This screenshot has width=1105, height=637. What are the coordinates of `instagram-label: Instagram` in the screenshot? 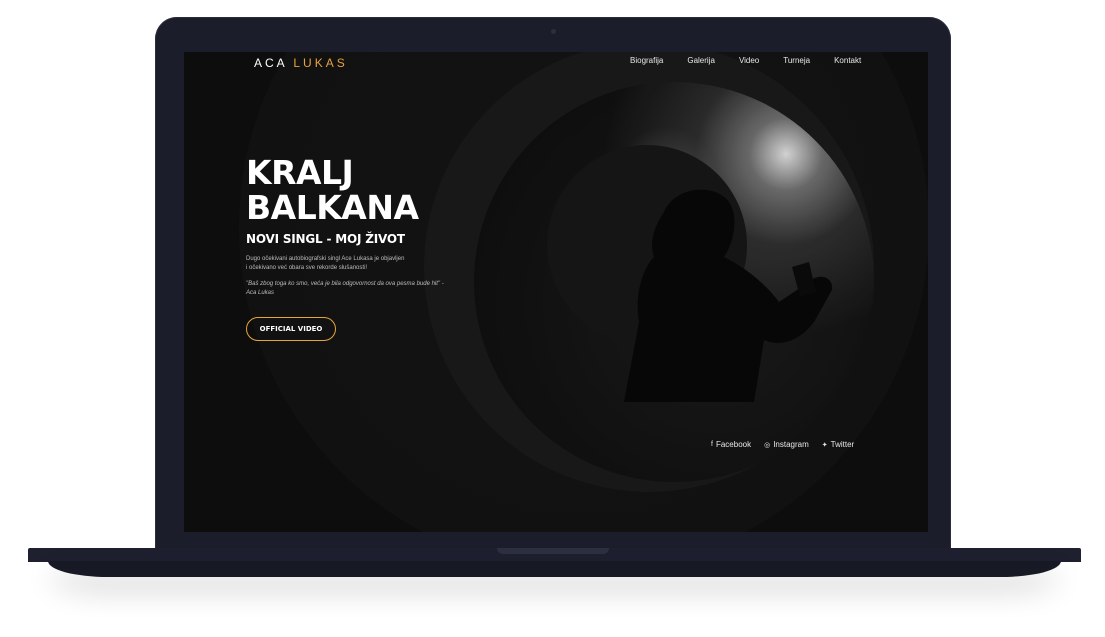 It's located at (791, 444).